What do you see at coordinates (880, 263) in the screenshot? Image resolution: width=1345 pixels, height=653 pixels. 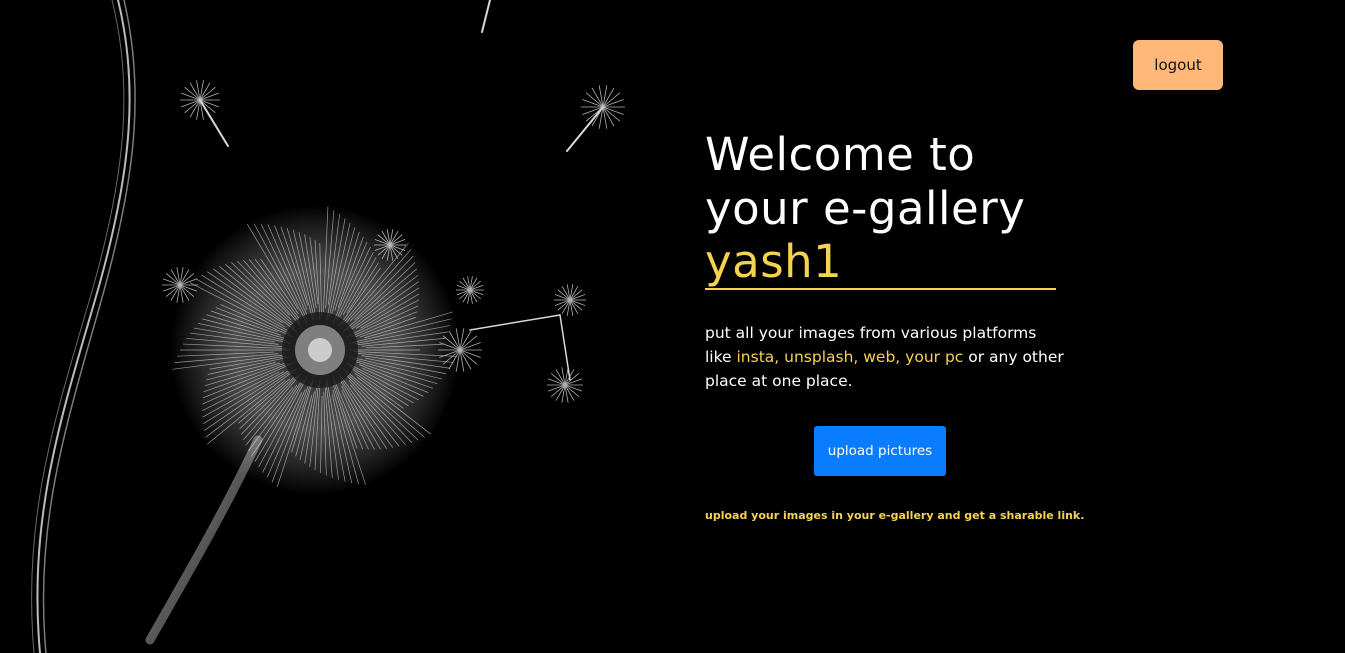 I see `username: yash1` at bounding box center [880, 263].